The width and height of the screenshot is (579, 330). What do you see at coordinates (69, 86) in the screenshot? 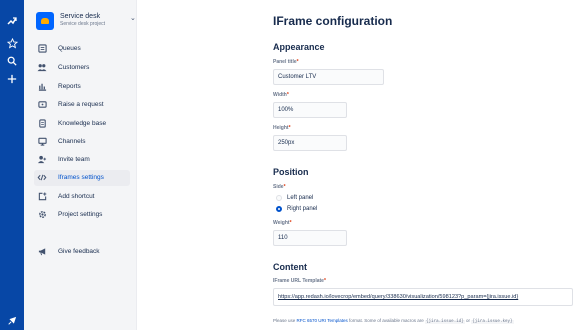
I see `sidebar-item-label: Reports` at bounding box center [69, 86].